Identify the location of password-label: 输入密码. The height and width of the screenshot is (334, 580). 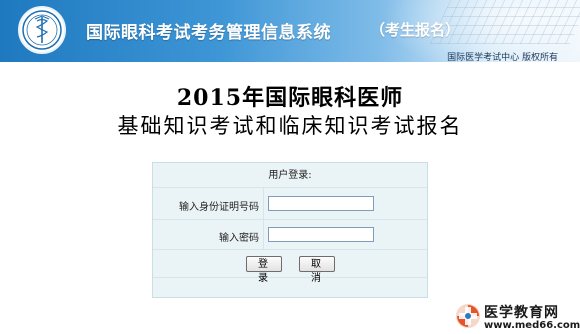
(239, 238).